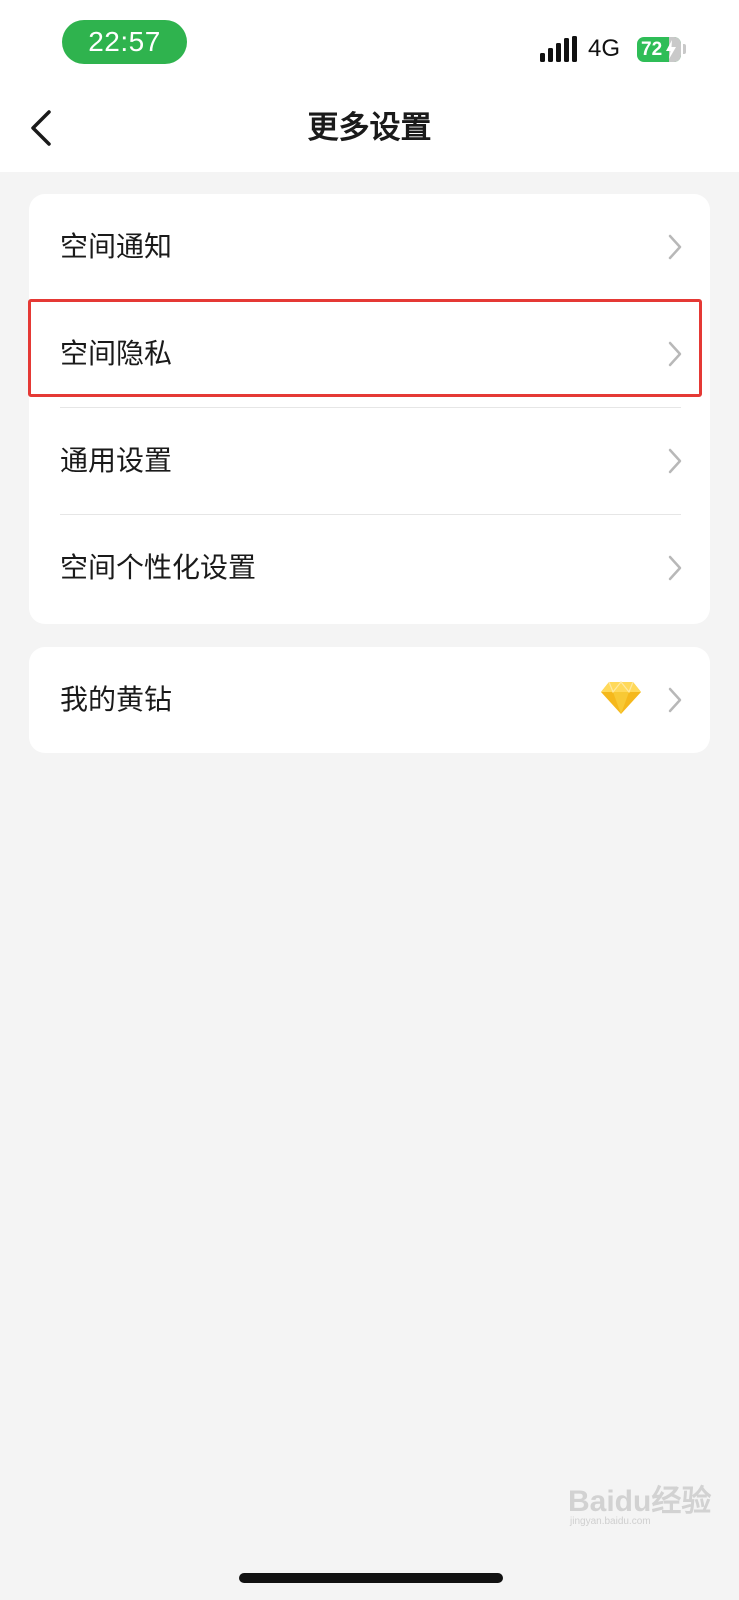 This screenshot has width=739, height=1600. What do you see at coordinates (369, 43) in the screenshot?
I see `status-bar: 22:57 4G 72` at bounding box center [369, 43].